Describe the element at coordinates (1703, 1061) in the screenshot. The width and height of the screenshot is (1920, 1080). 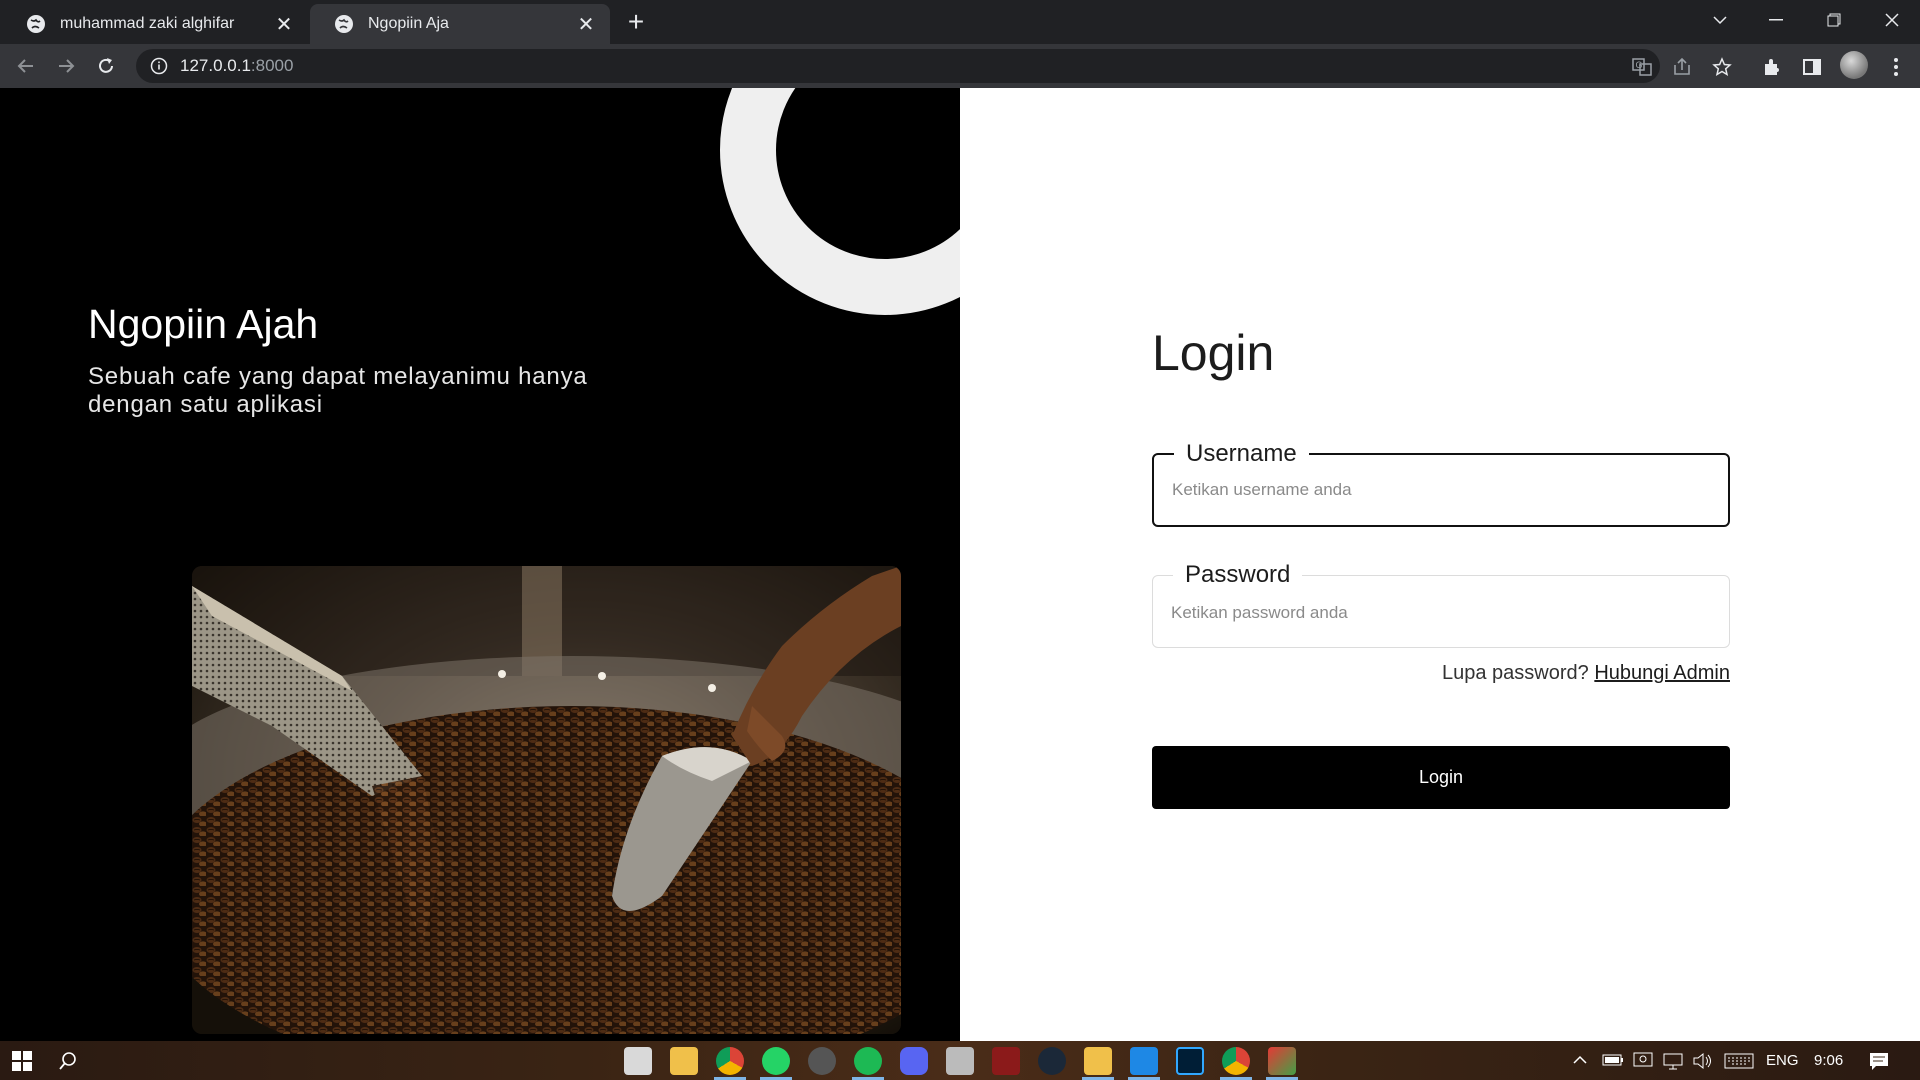
I see `volume-icon` at that location.